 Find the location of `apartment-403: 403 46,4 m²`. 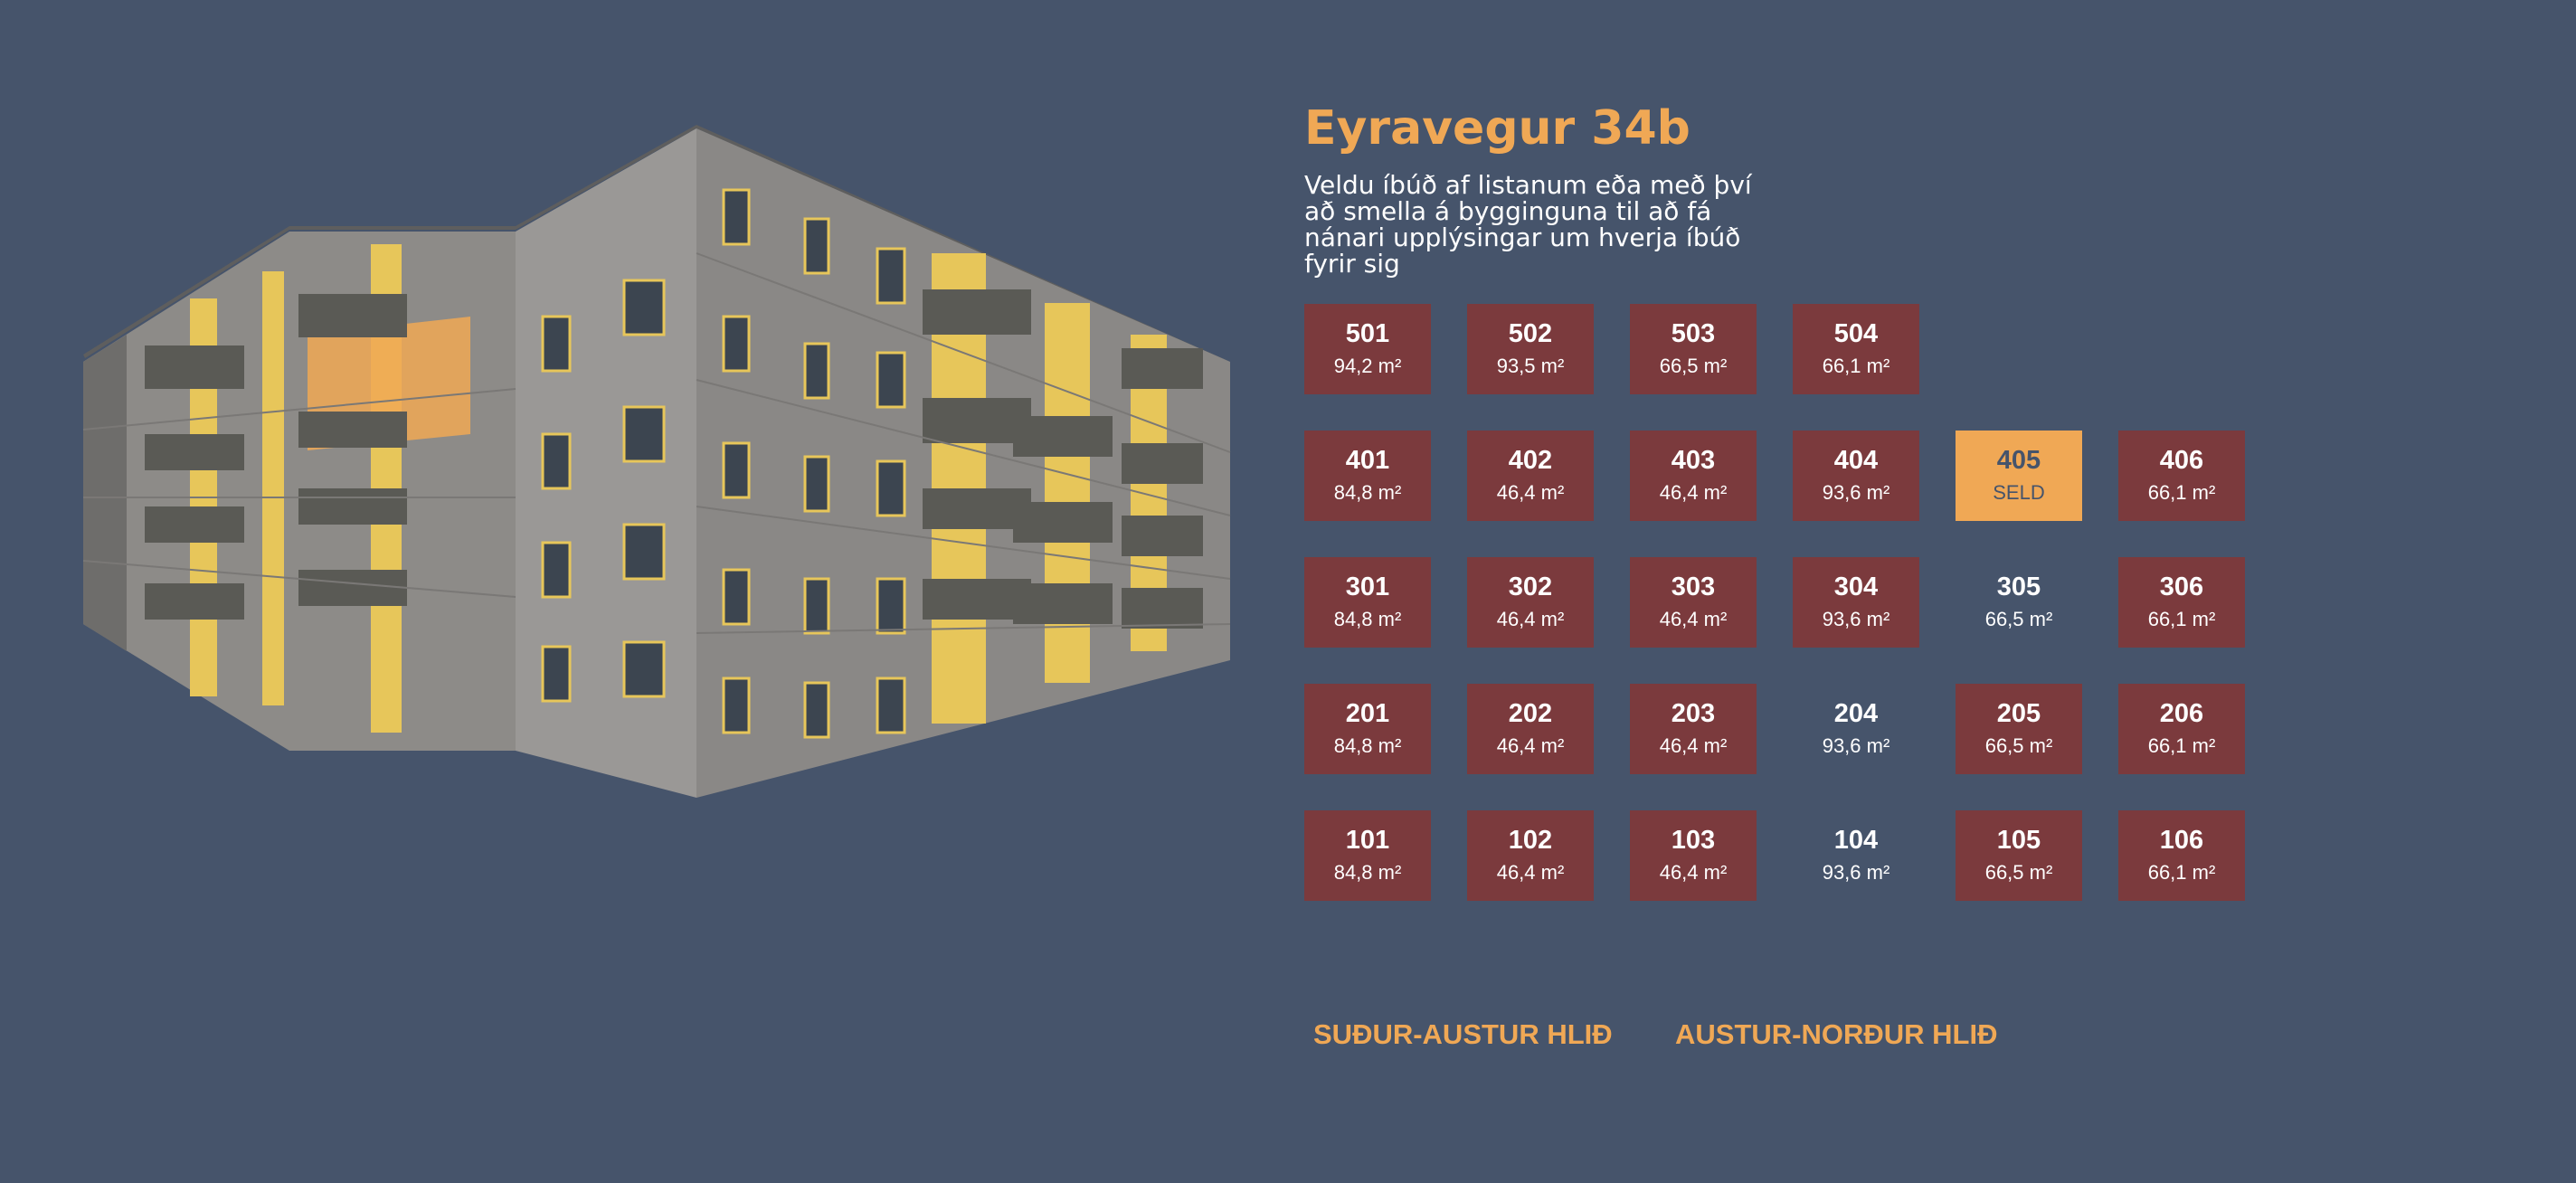

apartment-403: 403 46,4 m² is located at coordinates (1694, 476).